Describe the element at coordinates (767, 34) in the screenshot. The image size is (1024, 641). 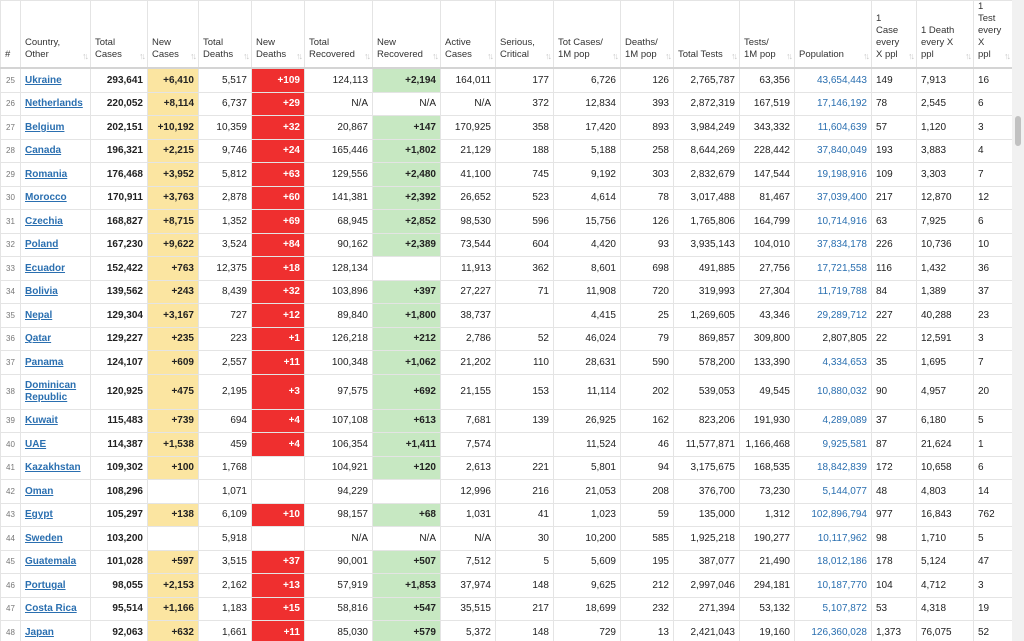
I see `column-header-tests-per-1m: Tests/ 1M pop ↑↓` at that location.